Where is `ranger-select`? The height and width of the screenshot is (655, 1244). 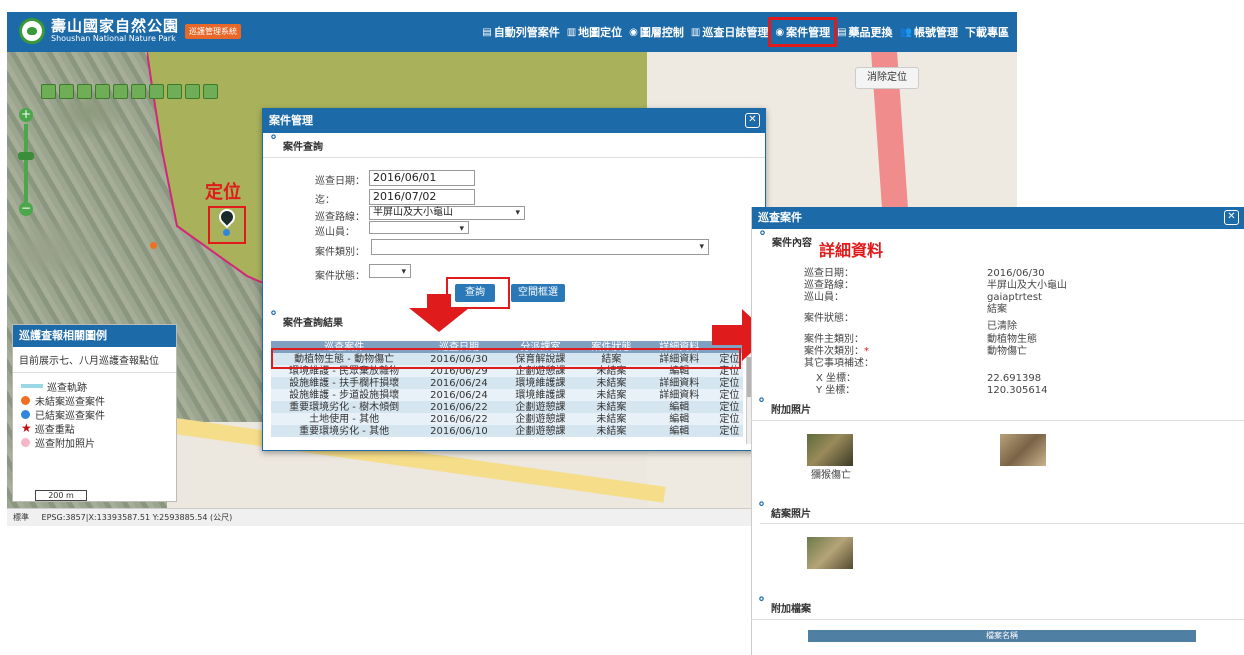 ranger-select is located at coordinates (419, 228).